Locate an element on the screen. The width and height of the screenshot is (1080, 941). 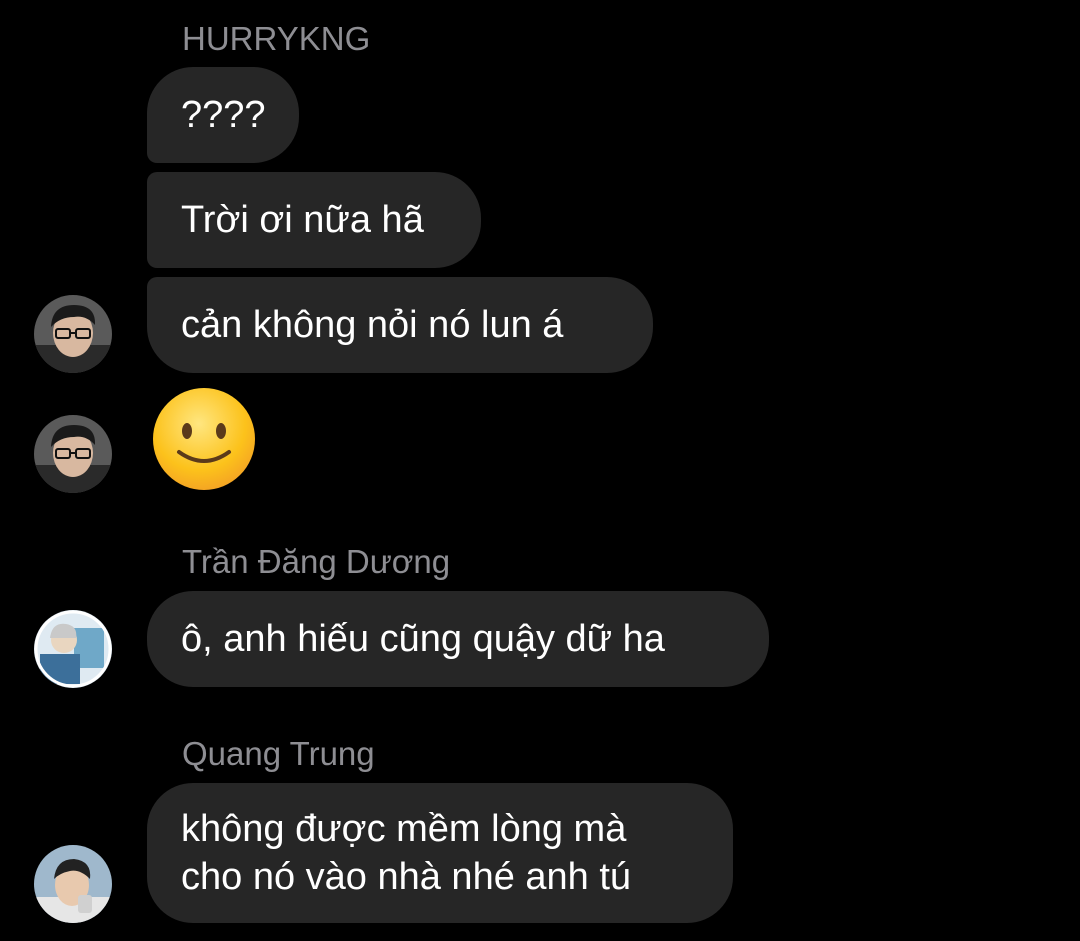
message-text: Trời ơi nữa hã is located at coordinates (302, 220).